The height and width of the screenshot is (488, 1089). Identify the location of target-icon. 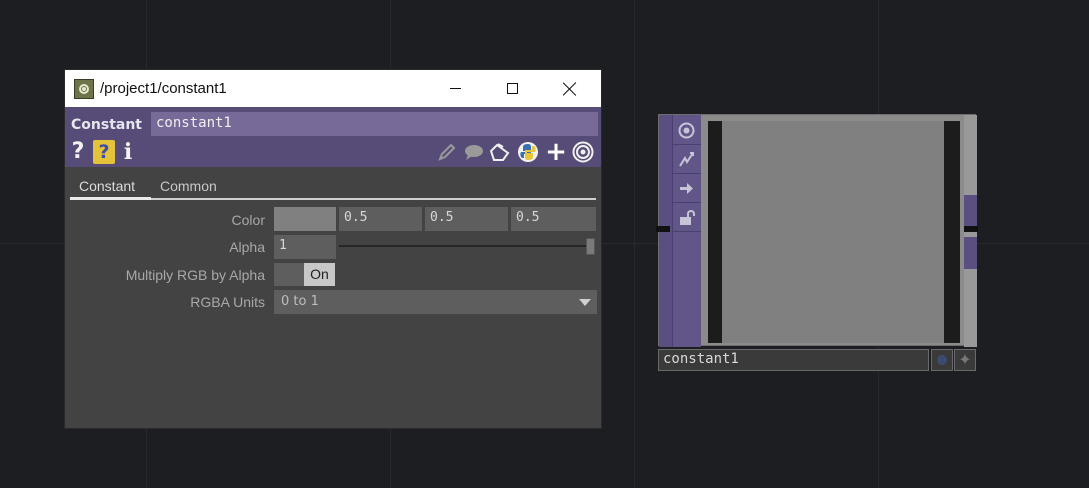
(583, 152).